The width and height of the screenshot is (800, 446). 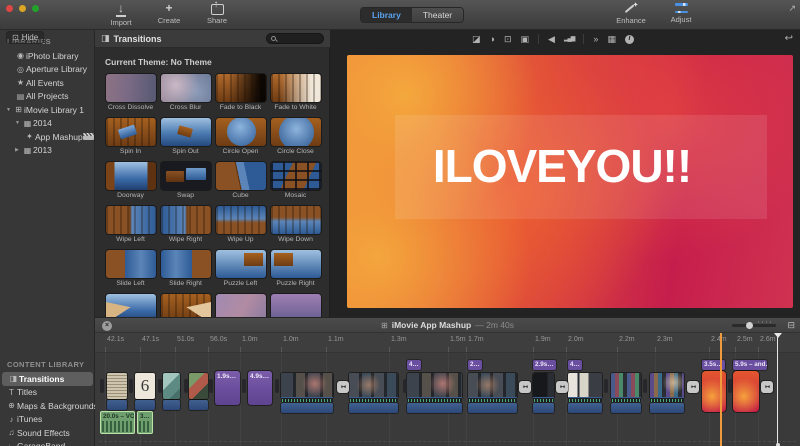 I want to click on import-button: ↓ Import, so click(x=121, y=15).